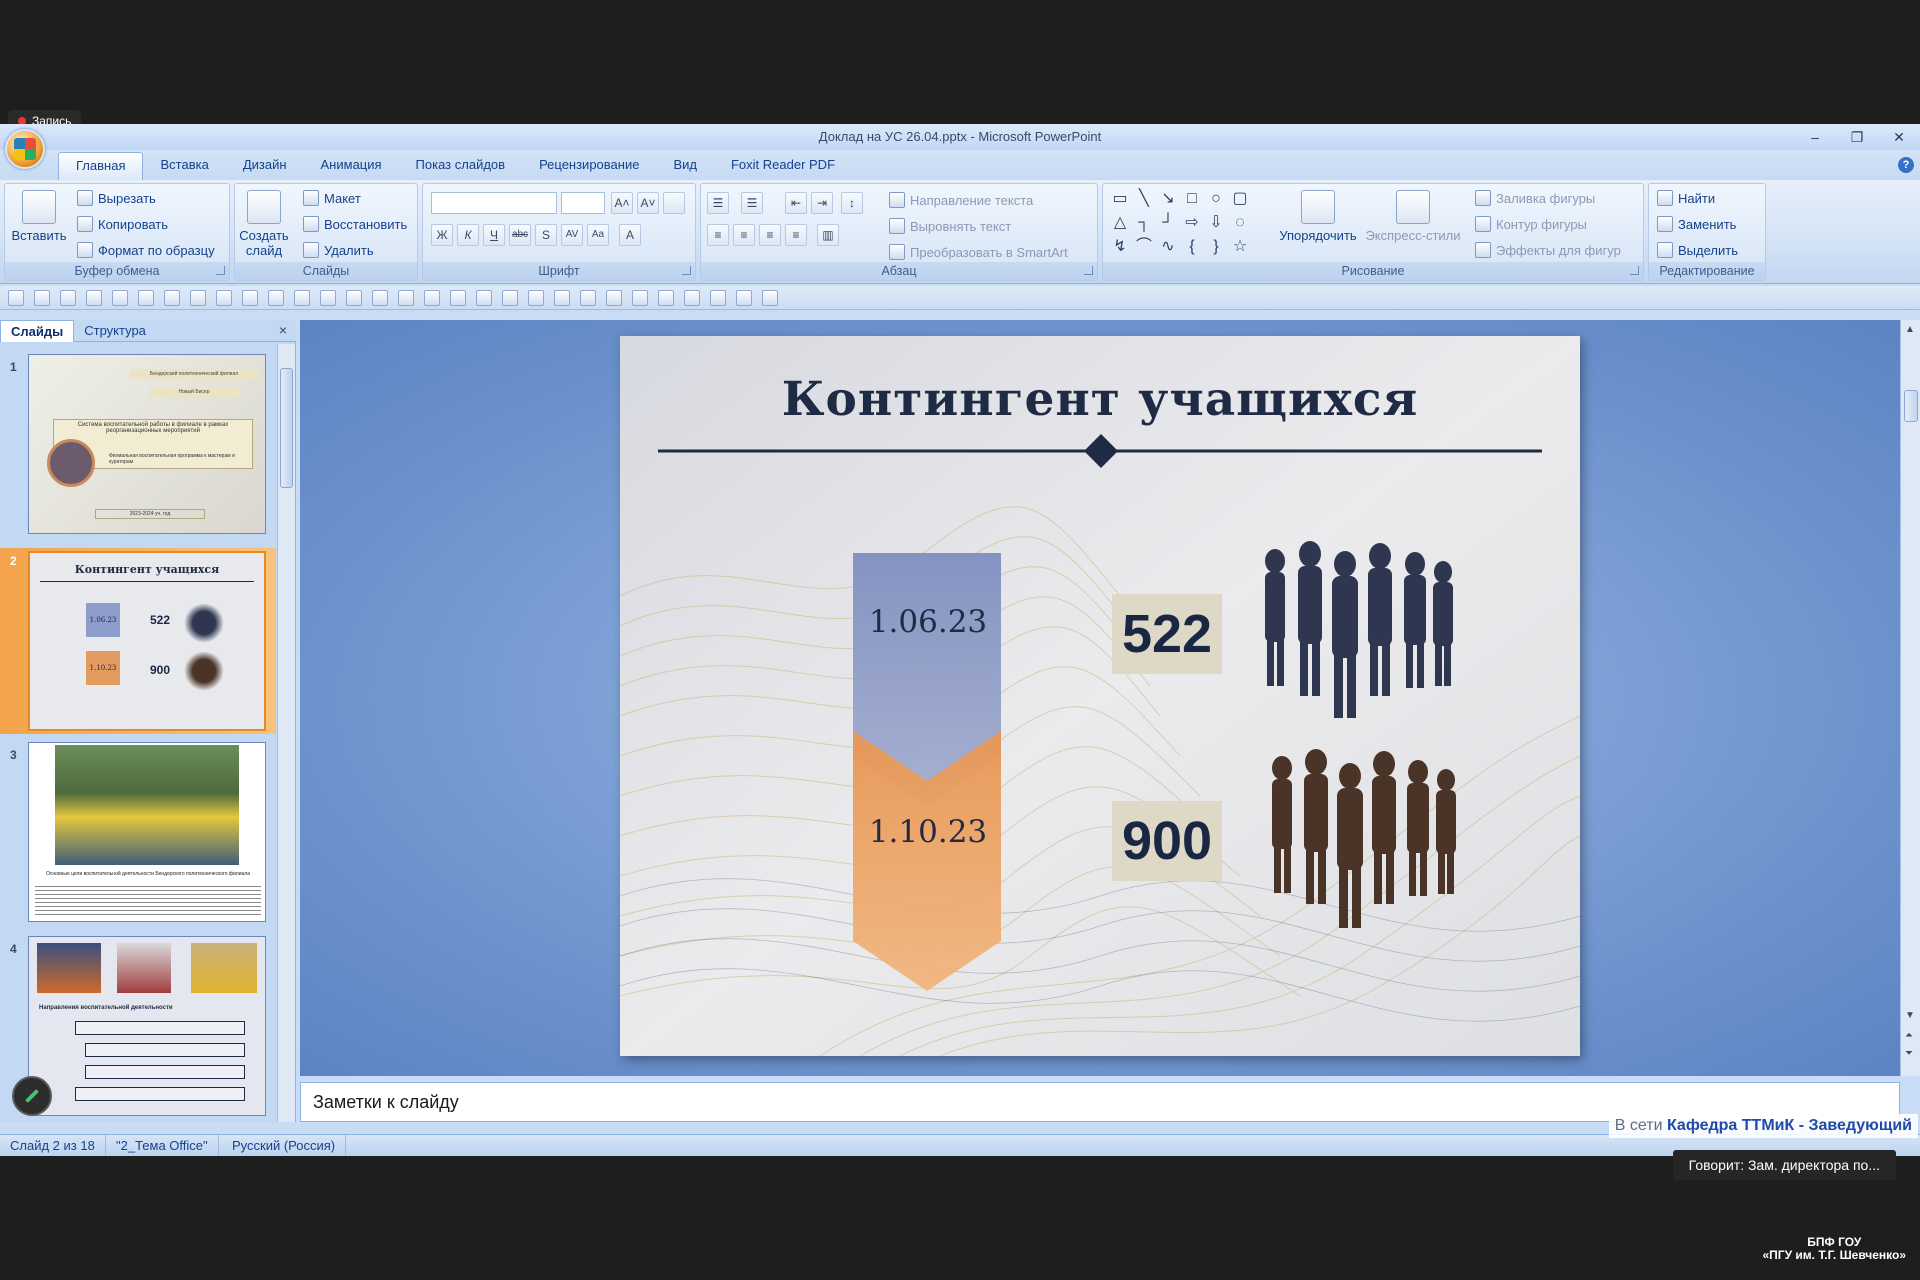 Image resolution: width=1920 pixels, height=1280 pixels. I want to click on tab-foxit: Foxit Reader PDF, so click(783, 165).